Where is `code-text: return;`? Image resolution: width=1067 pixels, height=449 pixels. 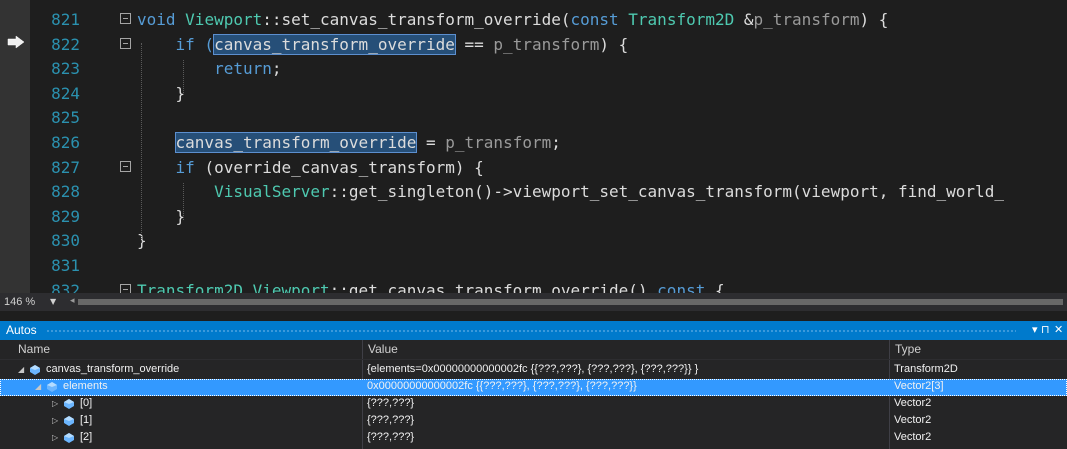 code-text: return; is located at coordinates (209, 68).